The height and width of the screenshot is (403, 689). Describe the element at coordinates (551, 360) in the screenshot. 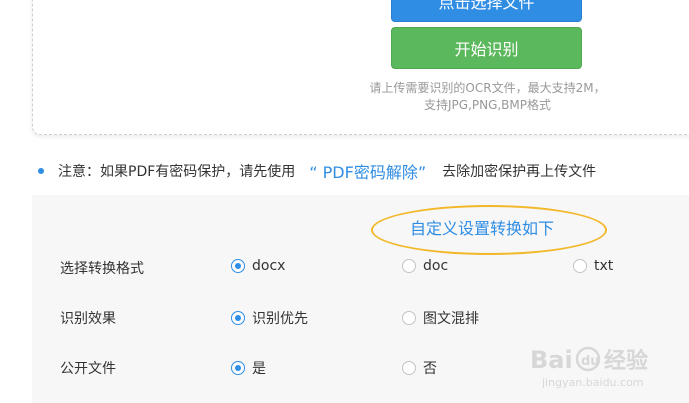

I see `svg-text: Bai` at that location.